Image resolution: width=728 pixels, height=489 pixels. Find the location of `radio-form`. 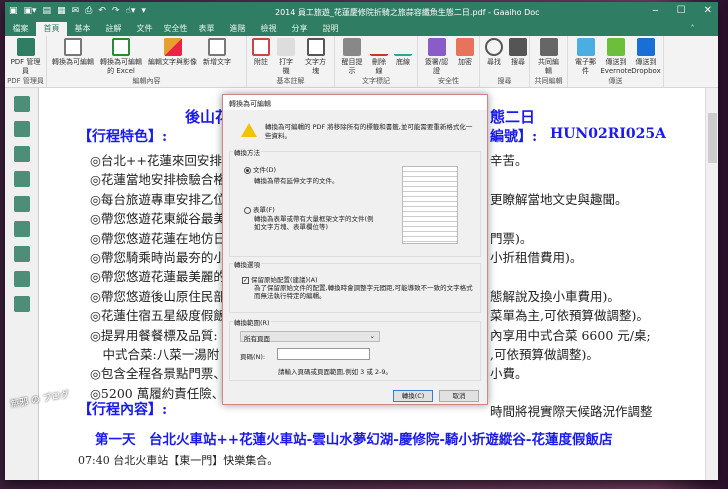

radio-form is located at coordinates (247, 210).